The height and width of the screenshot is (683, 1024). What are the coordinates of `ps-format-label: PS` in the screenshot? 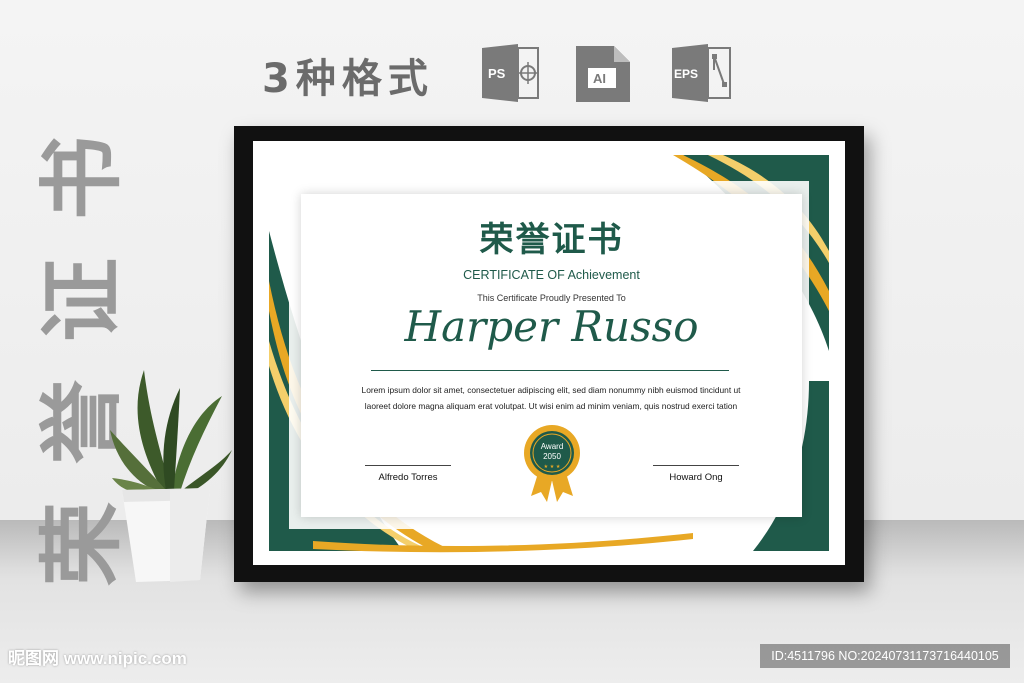 It's located at (497, 73).